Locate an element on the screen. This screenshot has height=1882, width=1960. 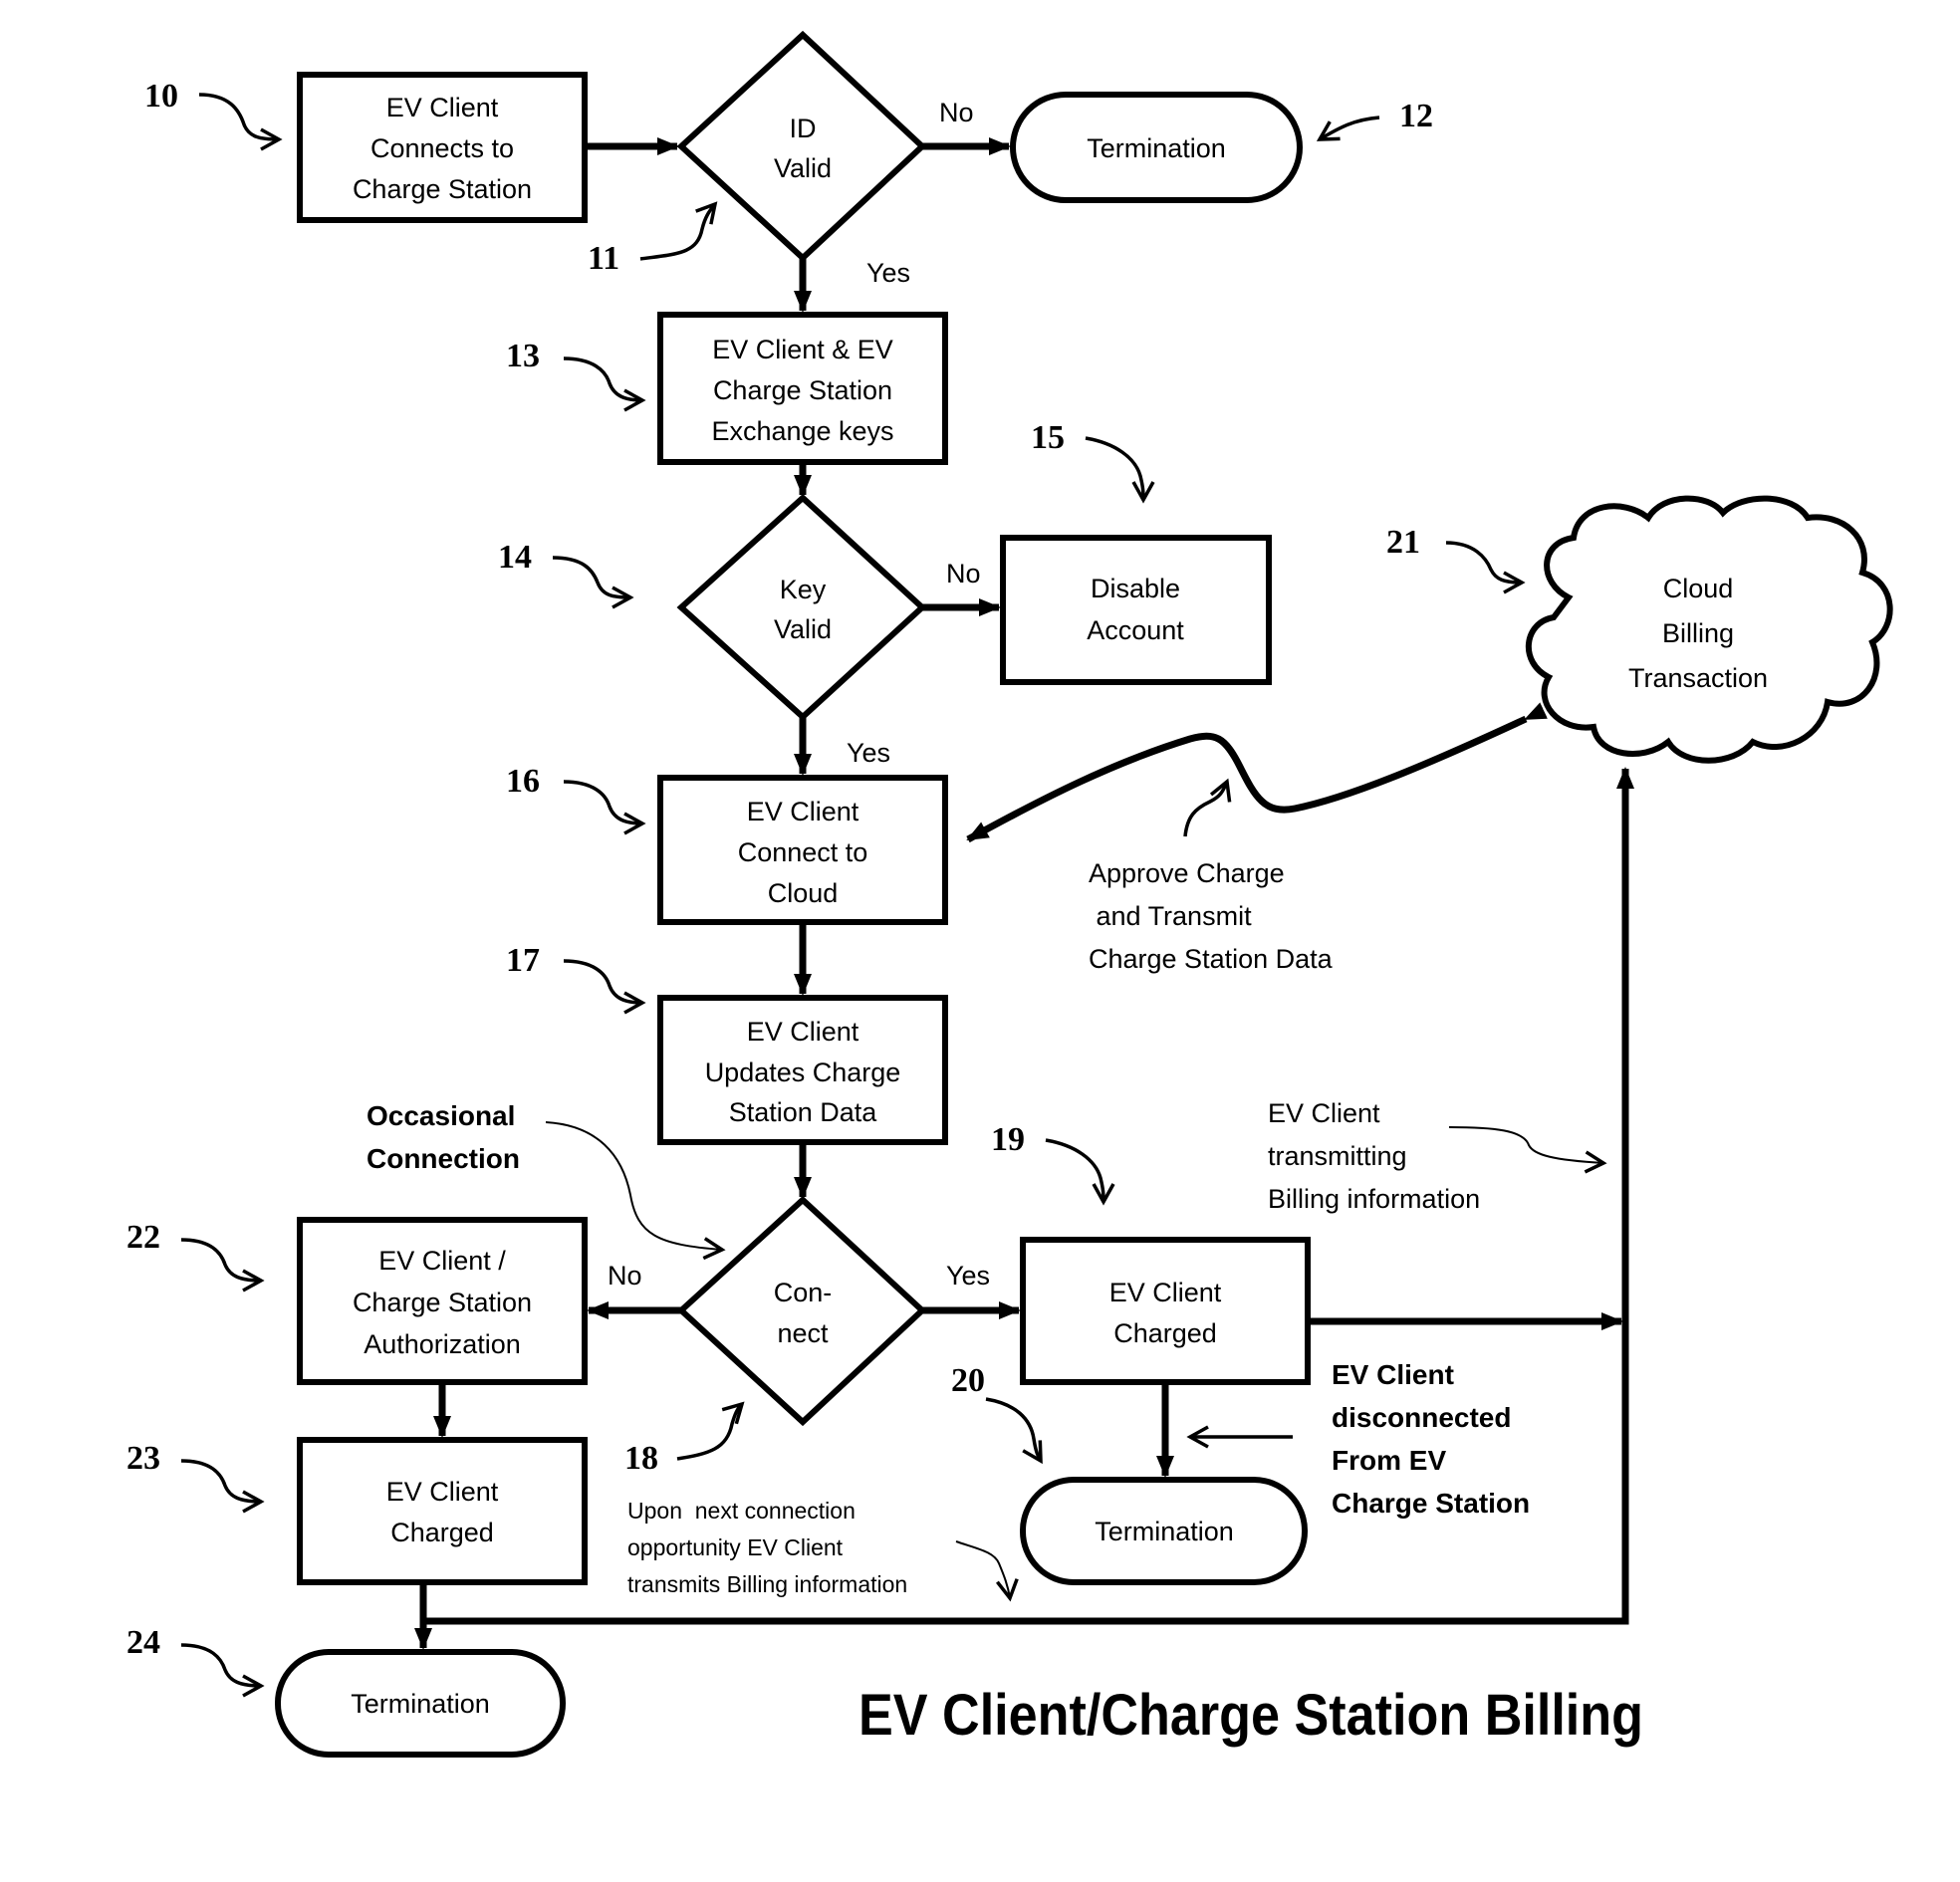
node-17-line-2: Updates Charge is located at coordinates (803, 1072).